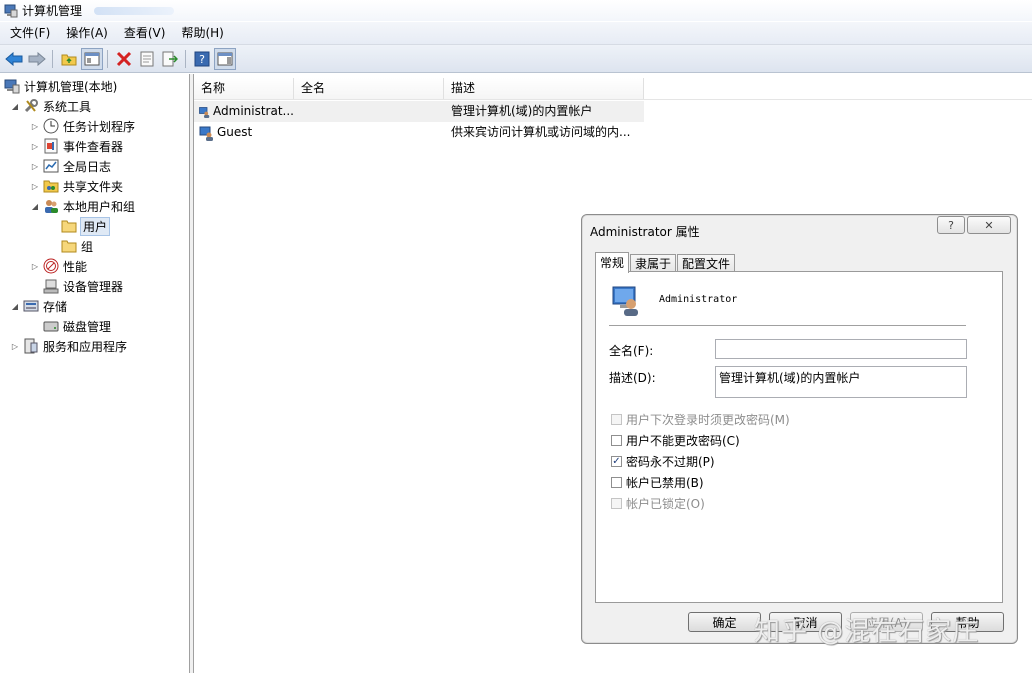 This screenshot has height=673, width=1032. I want to click on description-field: 管理计算机(域)的内置帐户, so click(841, 382).